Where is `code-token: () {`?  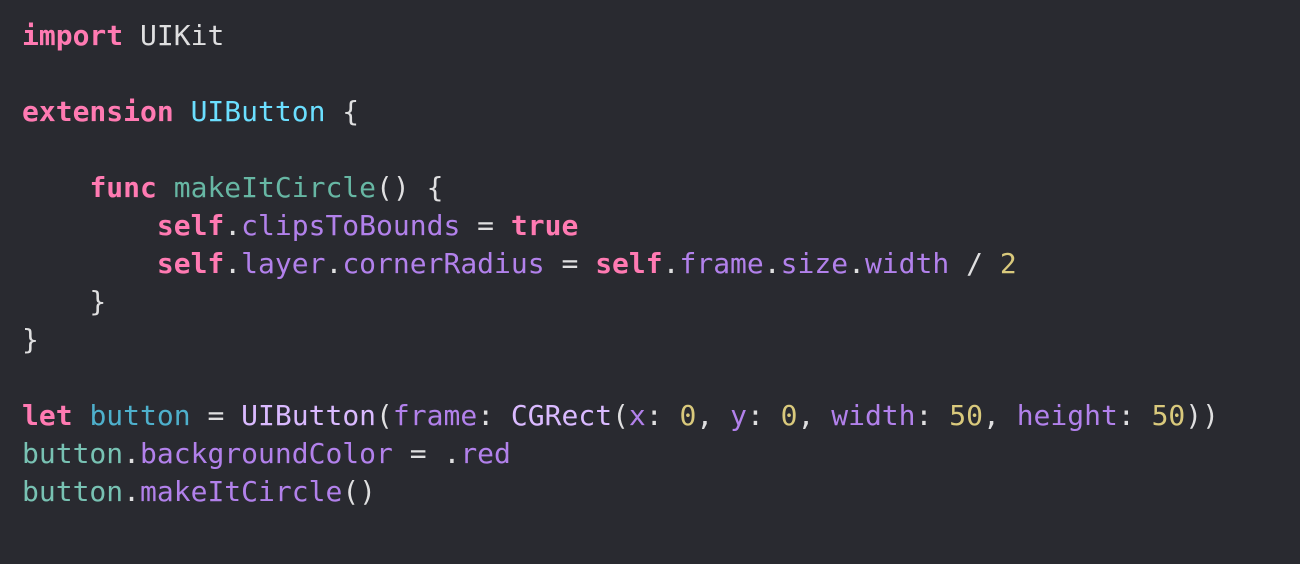 code-token: () { is located at coordinates (410, 187).